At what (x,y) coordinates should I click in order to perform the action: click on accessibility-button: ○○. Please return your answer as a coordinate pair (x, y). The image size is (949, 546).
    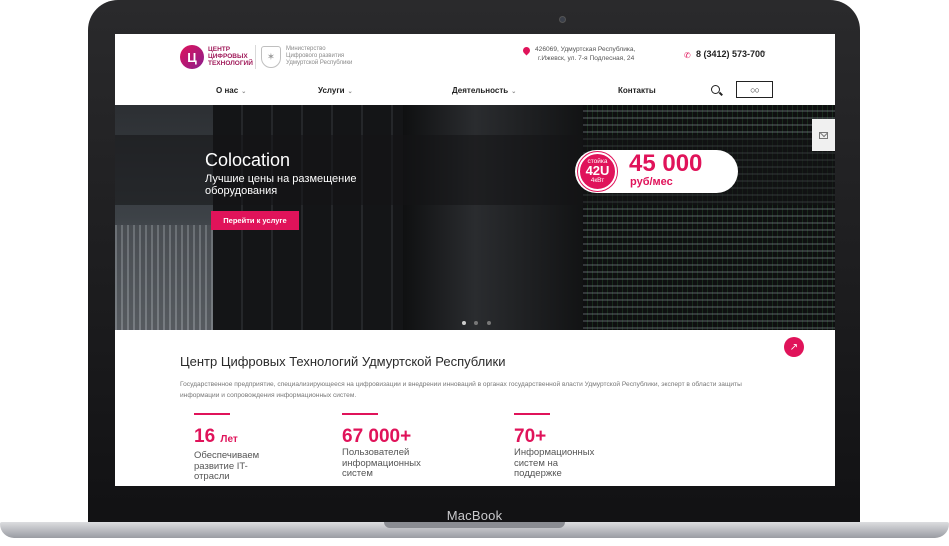
    Looking at the image, I should click on (754, 89).